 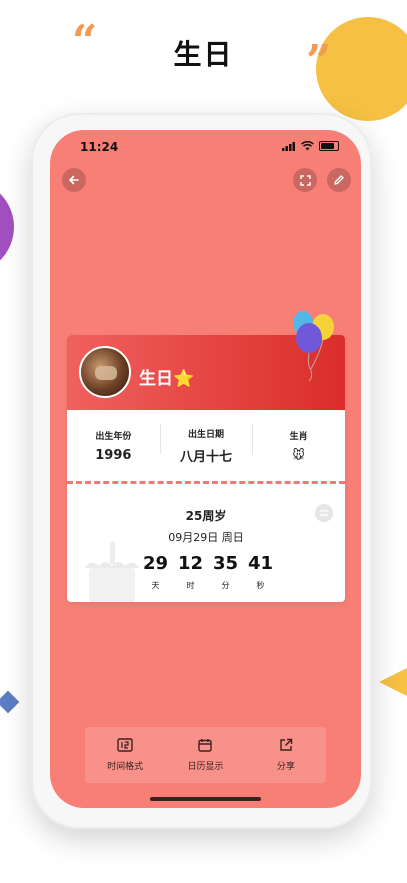 I want to click on hours-unit: 时, so click(x=190, y=585).